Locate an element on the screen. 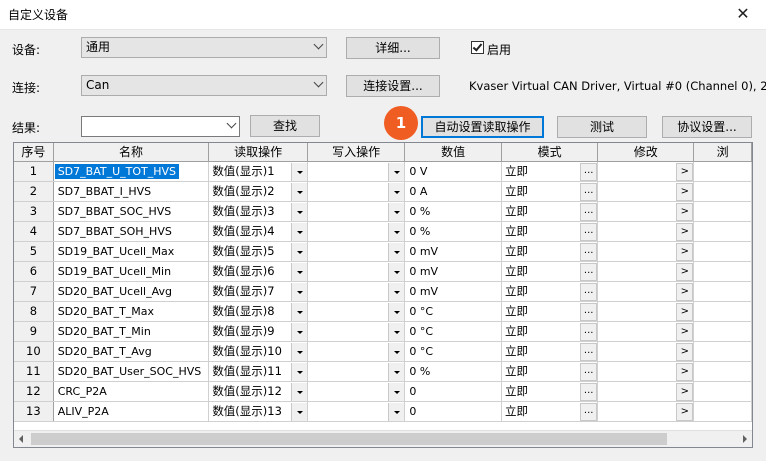  row-name-cell: SD7_BBAT_I_HVS is located at coordinates (131, 191).